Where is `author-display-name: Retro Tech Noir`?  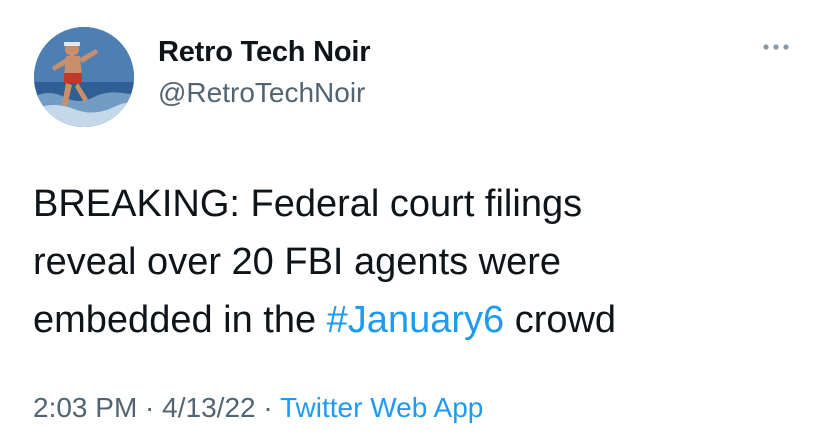 author-display-name: Retro Tech Noir is located at coordinates (264, 52).